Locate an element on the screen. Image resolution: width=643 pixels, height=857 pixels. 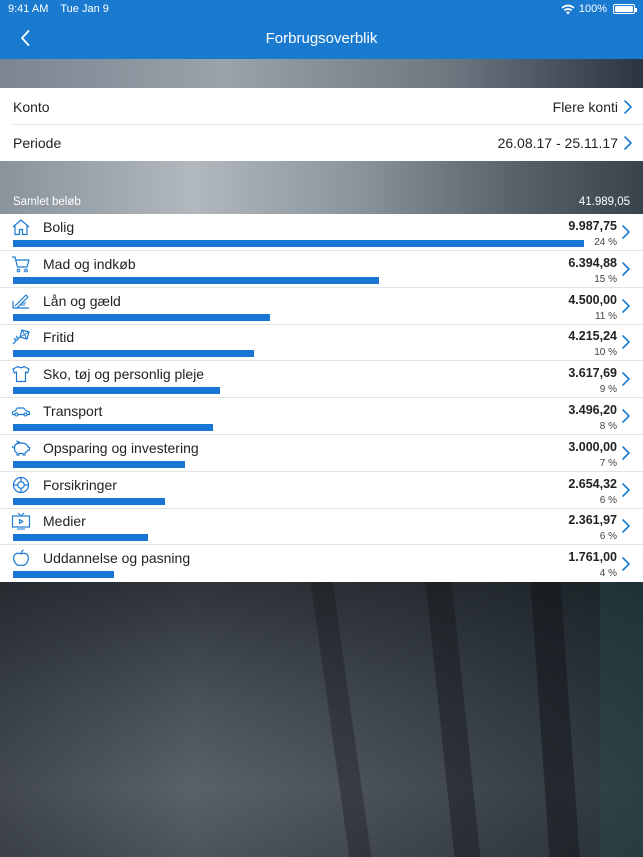
category-amount: 3.496,20 is located at coordinates (592, 410).